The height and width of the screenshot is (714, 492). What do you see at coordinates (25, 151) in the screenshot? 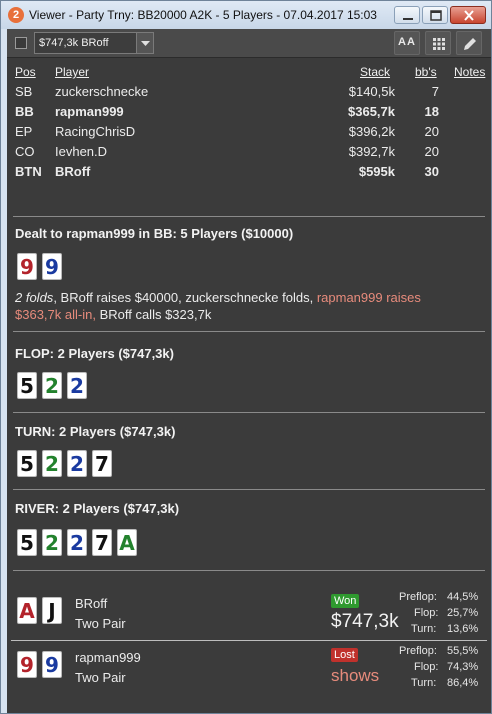
I see `player-position: CO` at bounding box center [25, 151].